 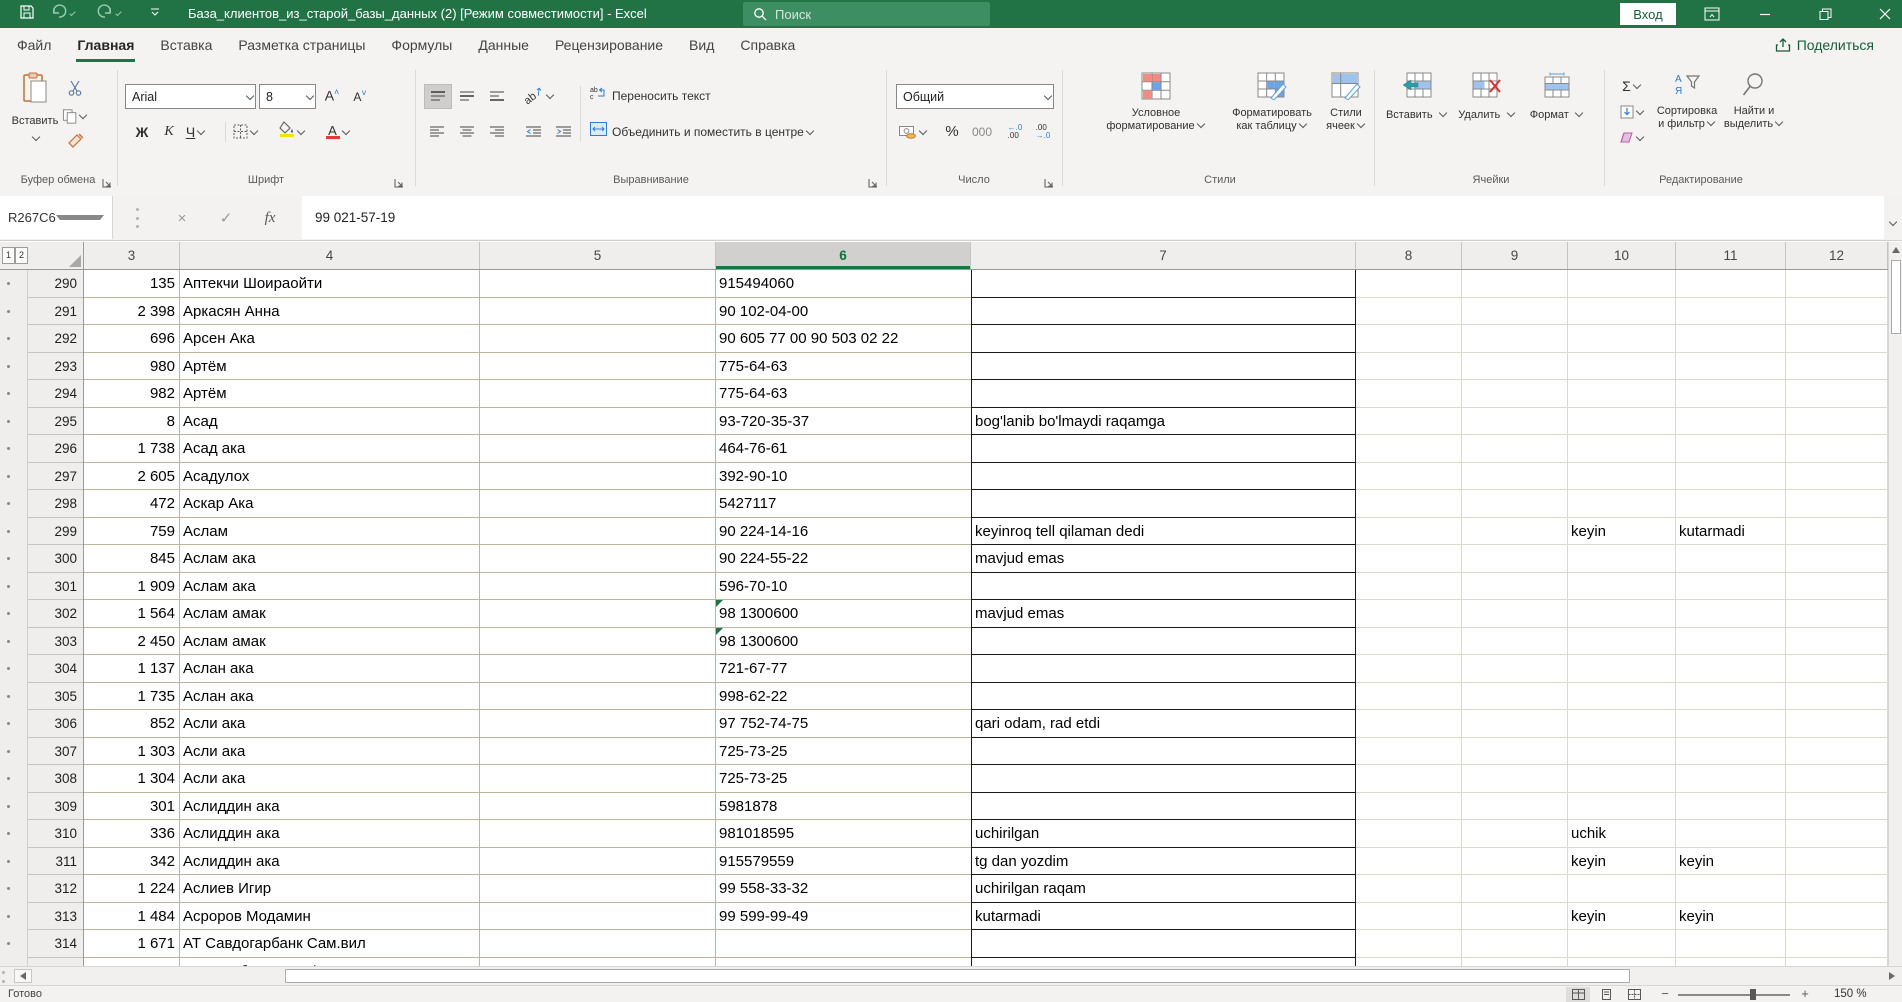 I want to click on cell-r309c11, so click(x=1731, y=806).